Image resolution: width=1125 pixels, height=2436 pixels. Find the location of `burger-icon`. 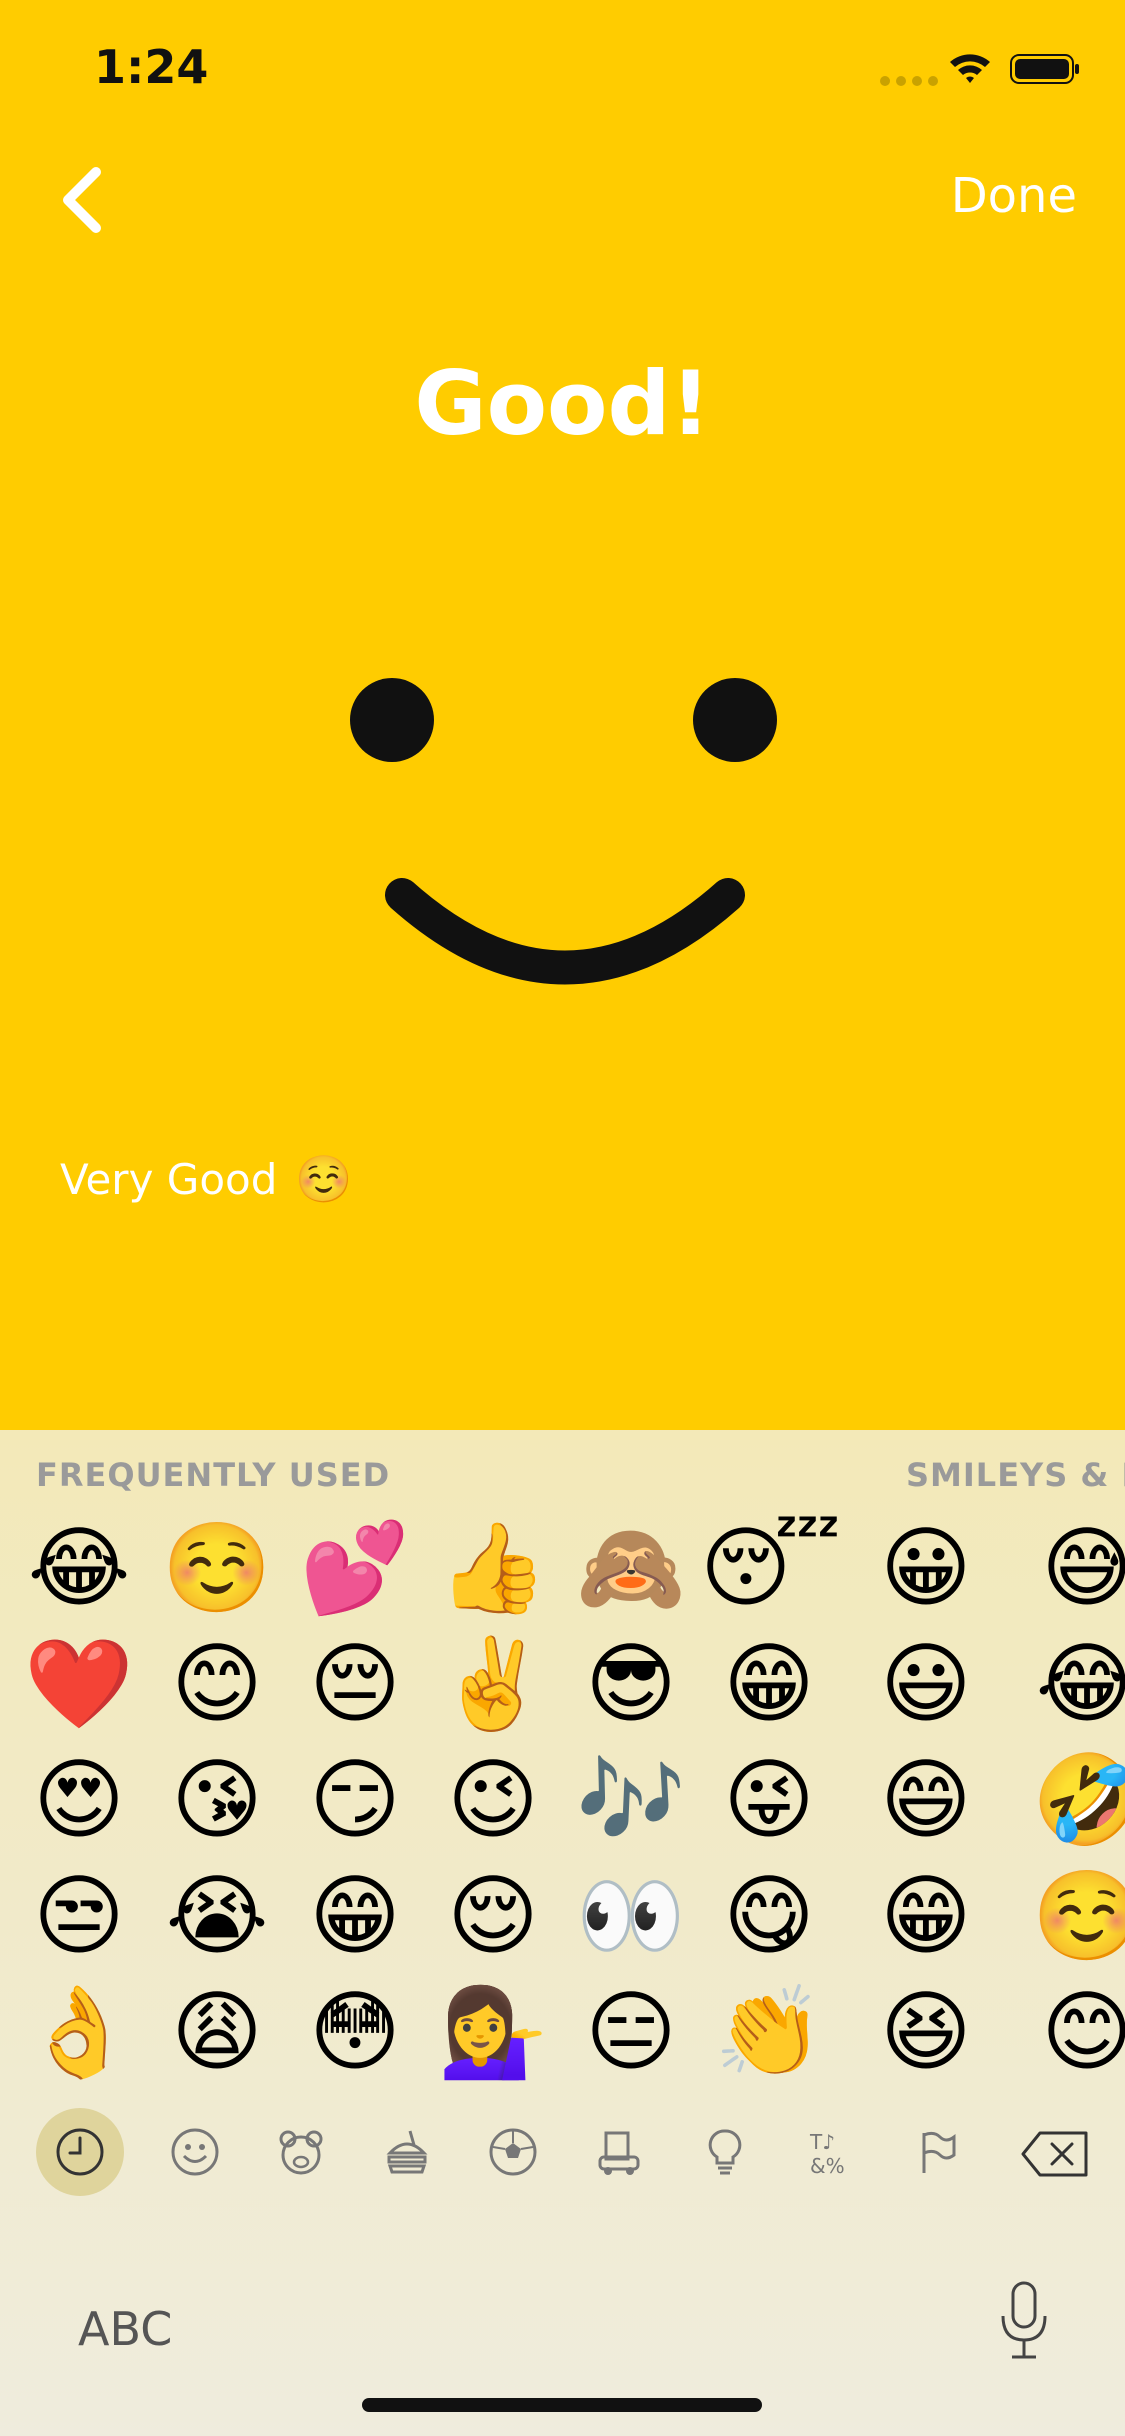

burger-icon is located at coordinates (407, 2152).